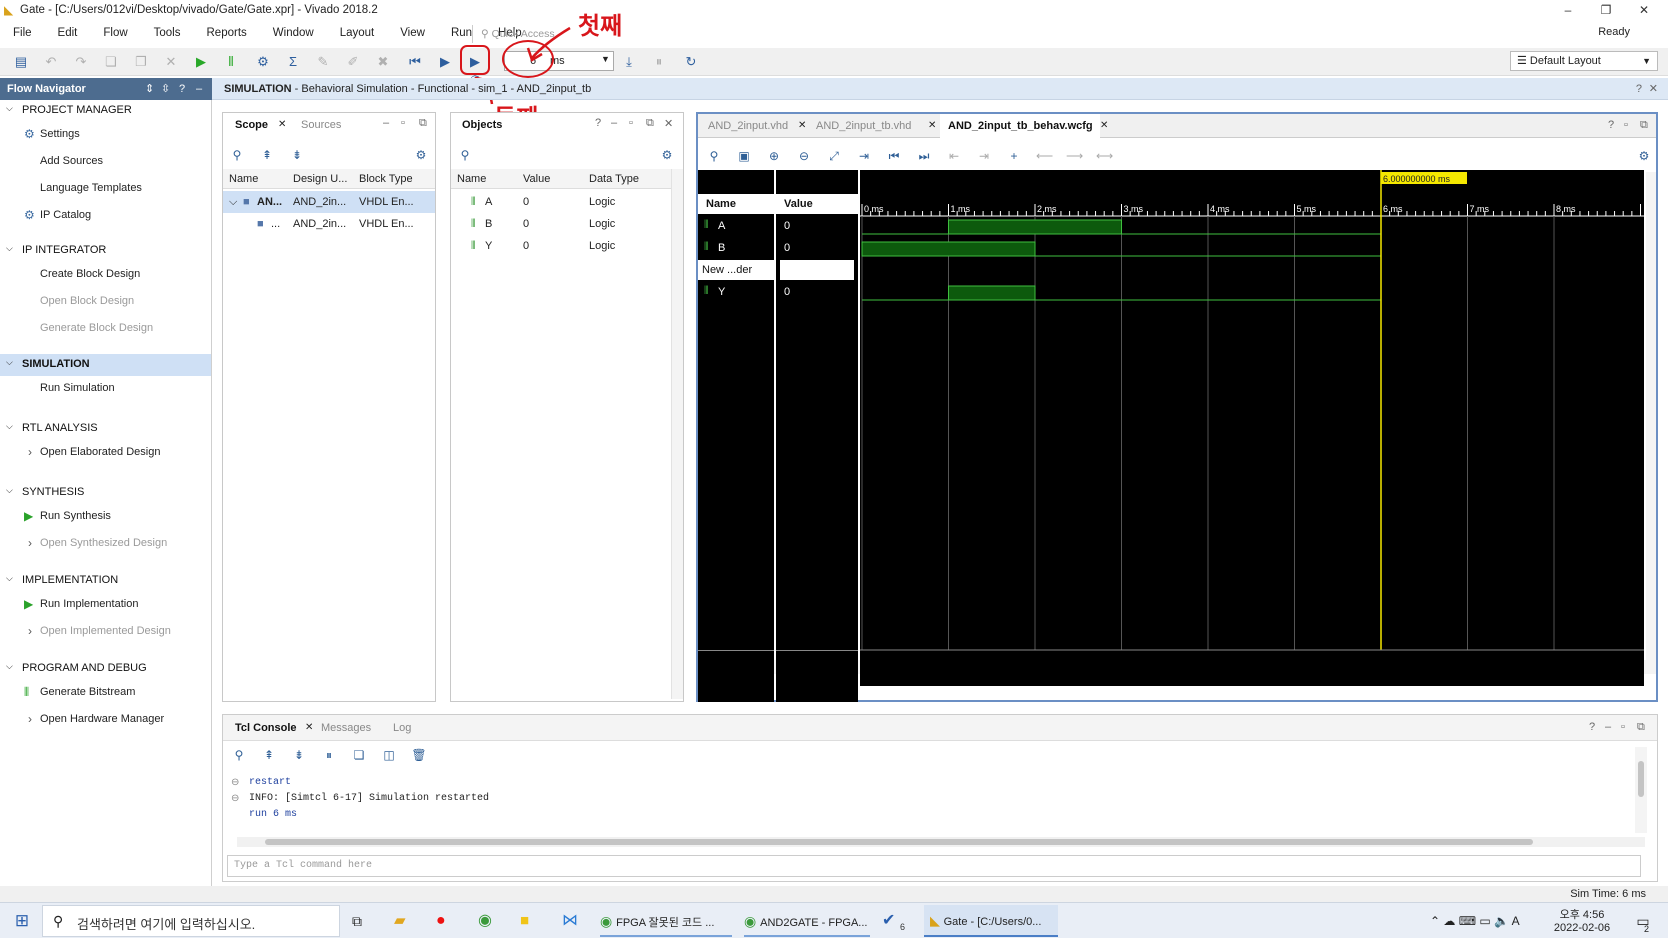 This screenshot has width=1668, height=938. What do you see at coordinates (863, 126) in the screenshot?
I see `tab-and-2input-tb-vhd: AND_2input_tb.vhd` at bounding box center [863, 126].